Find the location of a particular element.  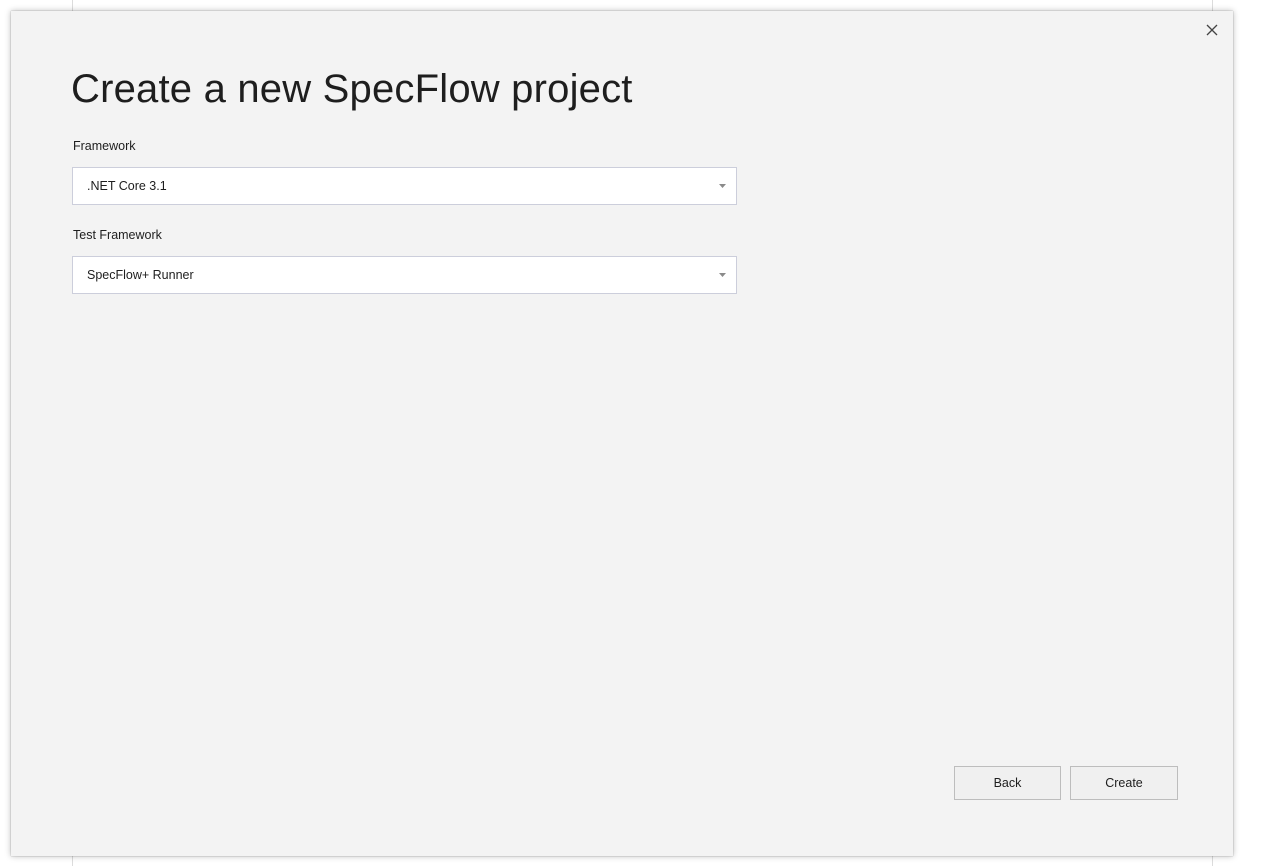

test-framework-dropdown: SpecFlow+ Runner is located at coordinates (404, 275).